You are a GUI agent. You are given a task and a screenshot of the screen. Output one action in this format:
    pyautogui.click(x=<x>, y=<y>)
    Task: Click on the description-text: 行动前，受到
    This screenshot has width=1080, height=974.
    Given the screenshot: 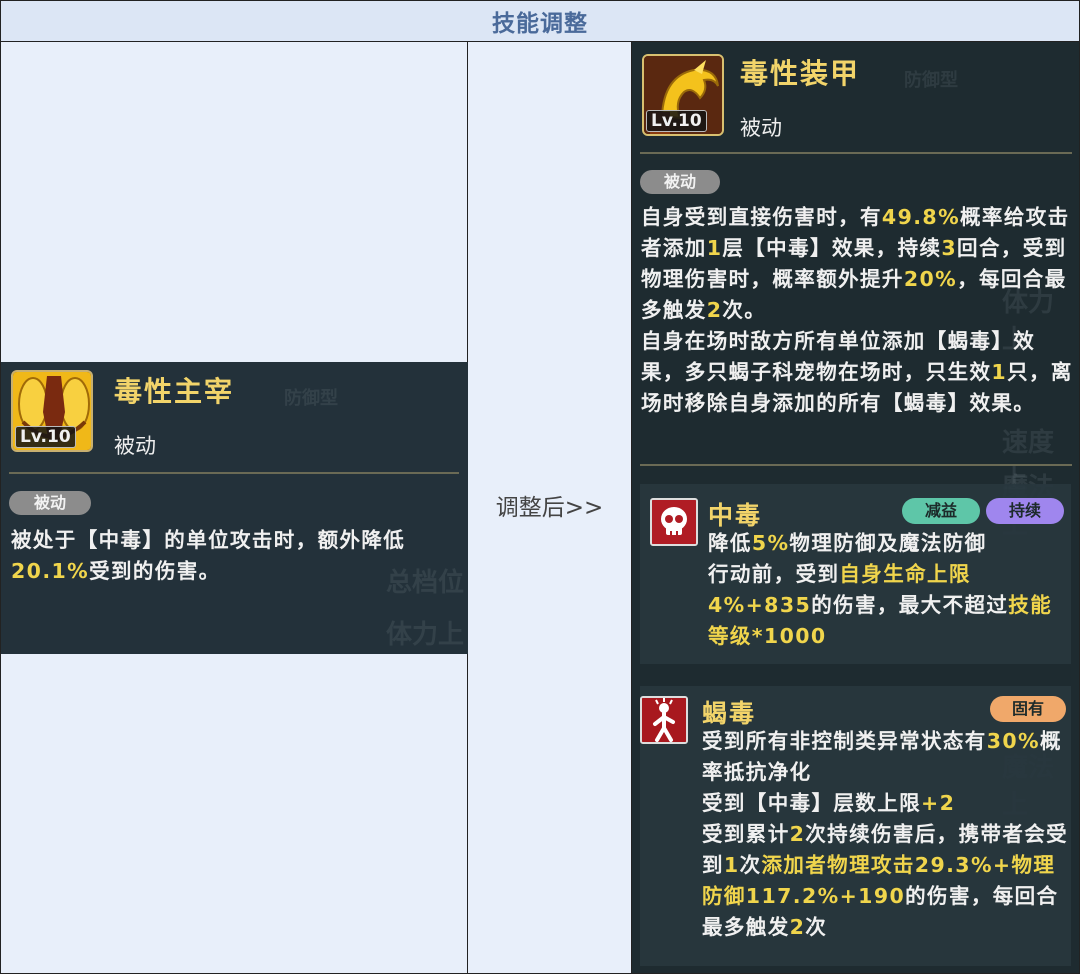 What is the action you would take?
    pyautogui.click(x=774, y=574)
    